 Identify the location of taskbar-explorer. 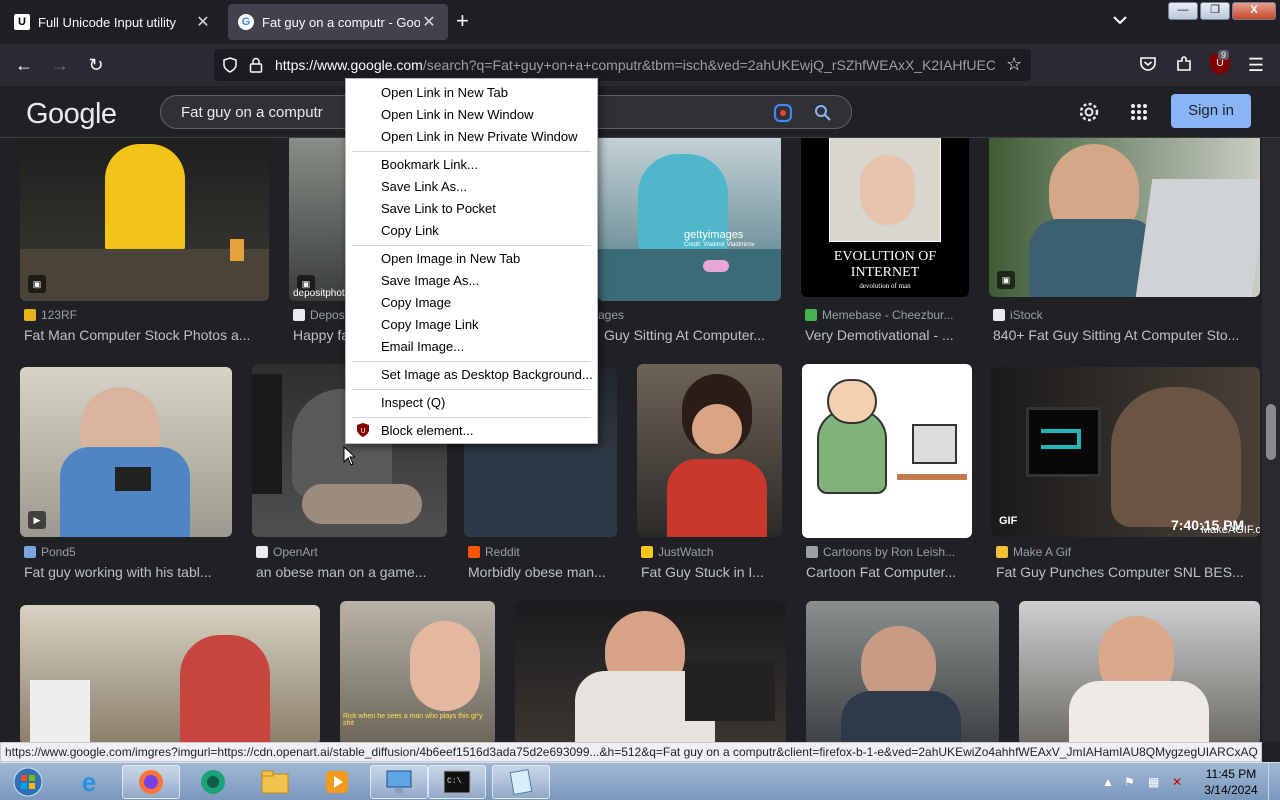
(275, 782).